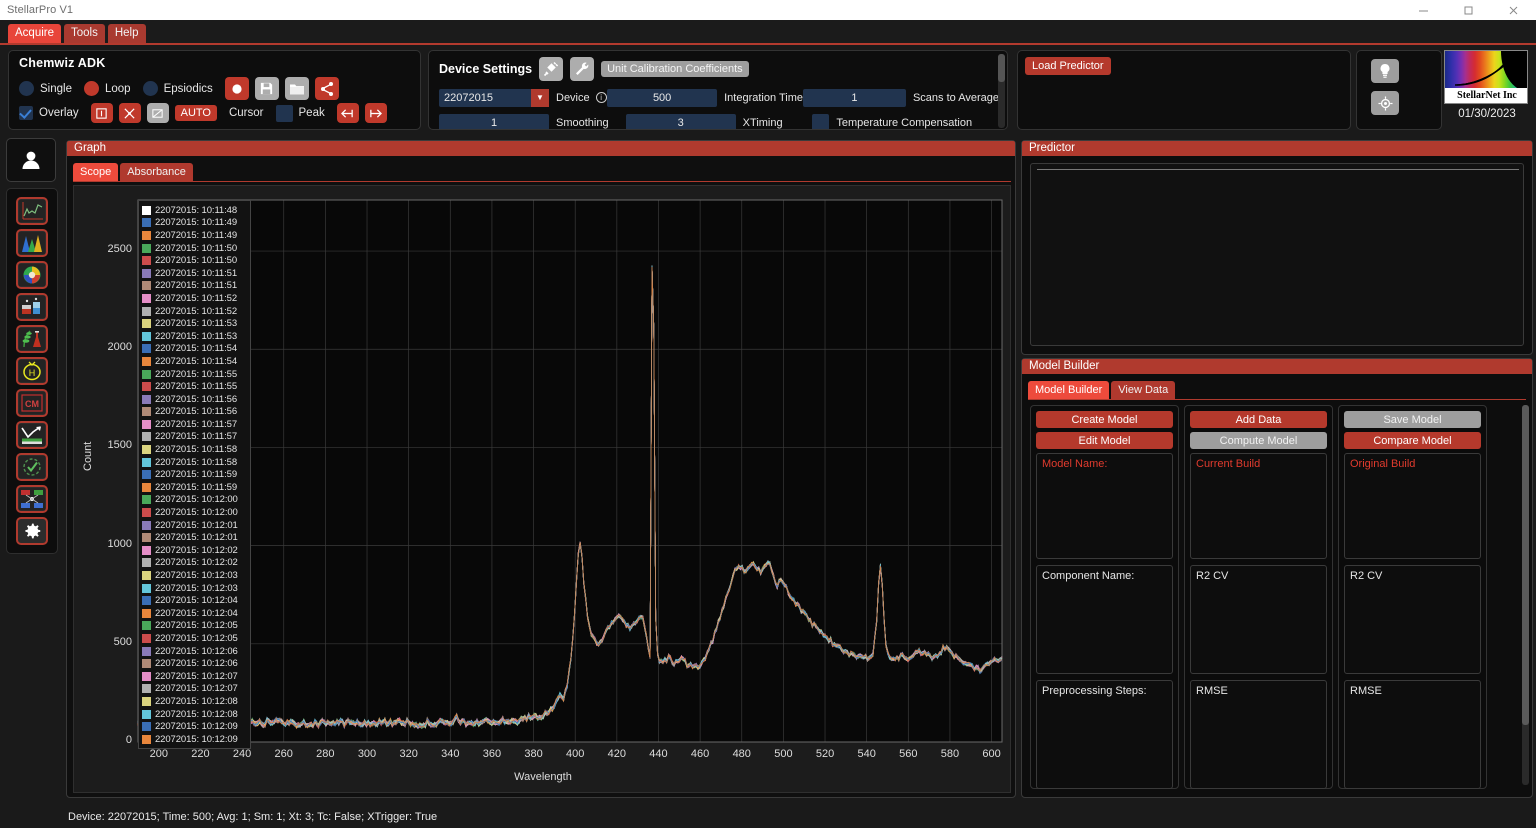 Image resolution: width=1536 pixels, height=828 pixels. What do you see at coordinates (1412, 619) in the screenshot?
I see `original-r2cv-field: R2 CV` at bounding box center [1412, 619].